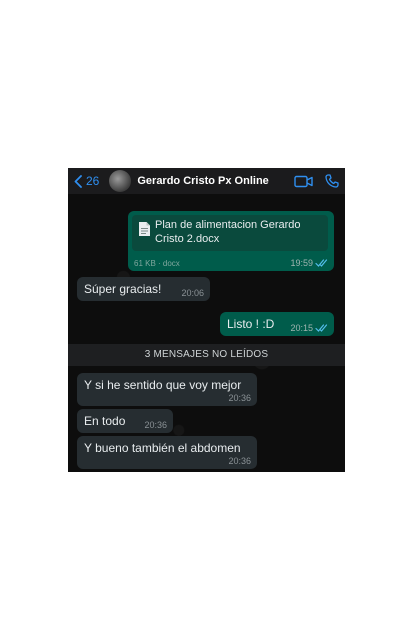 The image size is (413, 640). What do you see at coordinates (93, 181) in the screenshot?
I see `unread-chats-count: 26` at bounding box center [93, 181].